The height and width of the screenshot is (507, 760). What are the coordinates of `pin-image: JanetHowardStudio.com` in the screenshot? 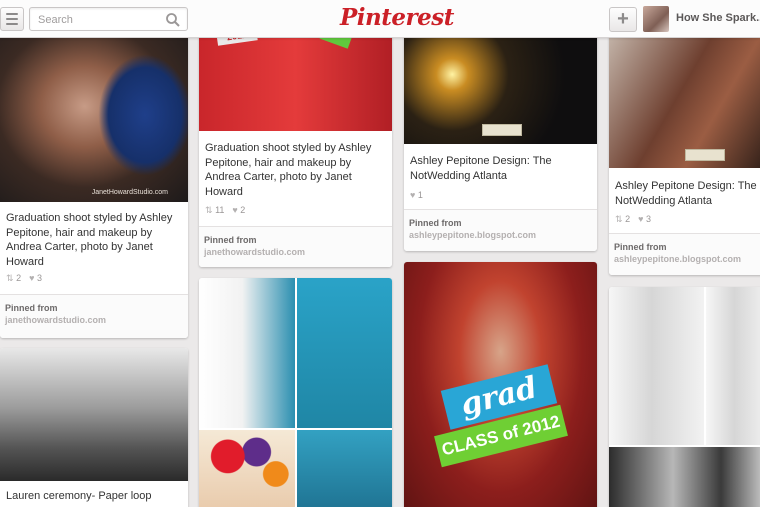 It's located at (94, 115).